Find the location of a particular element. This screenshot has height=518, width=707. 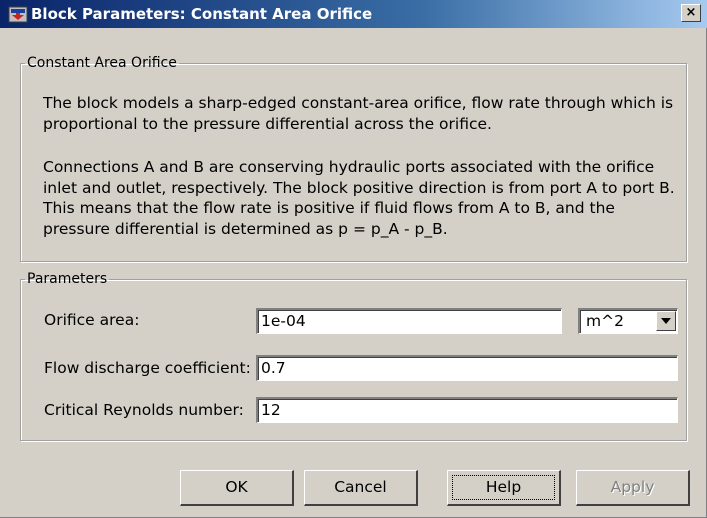

orifice-area-input: 1e-04 is located at coordinates (409, 321).